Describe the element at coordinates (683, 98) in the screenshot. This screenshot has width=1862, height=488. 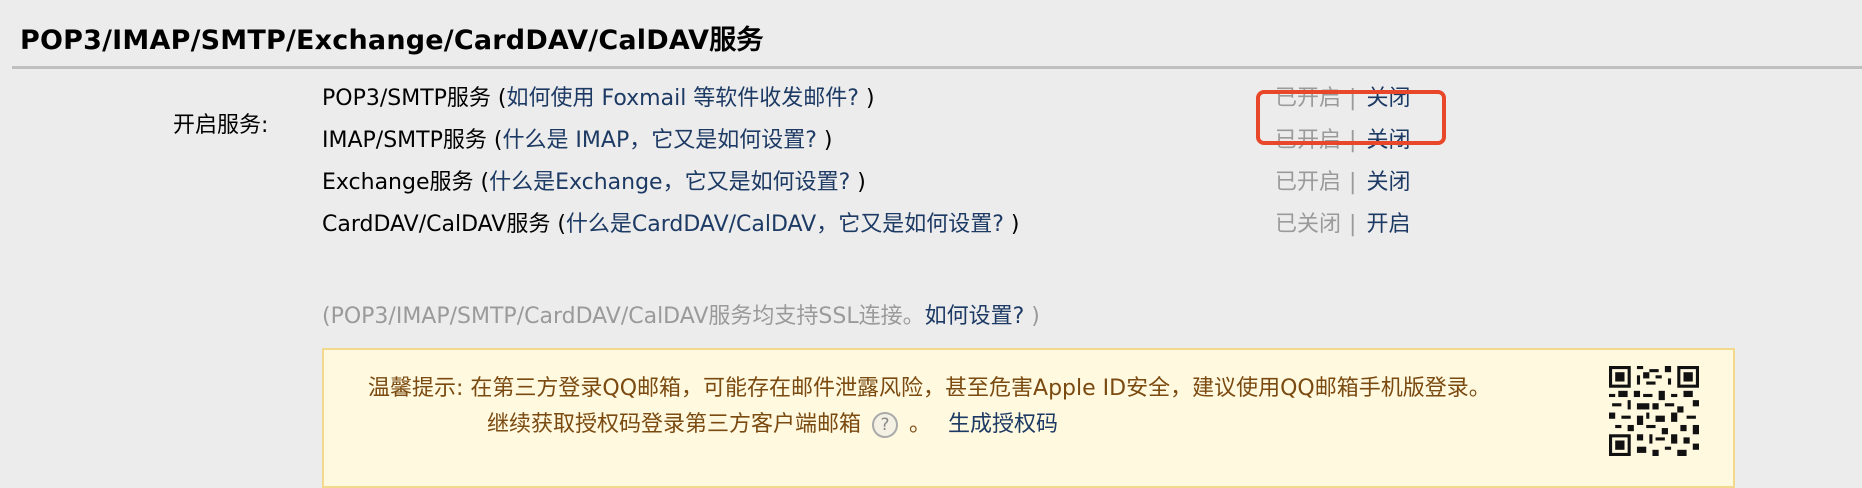
I see `help-link-pop3: 如何使用 Foxmail 等软件收发邮件?` at that location.